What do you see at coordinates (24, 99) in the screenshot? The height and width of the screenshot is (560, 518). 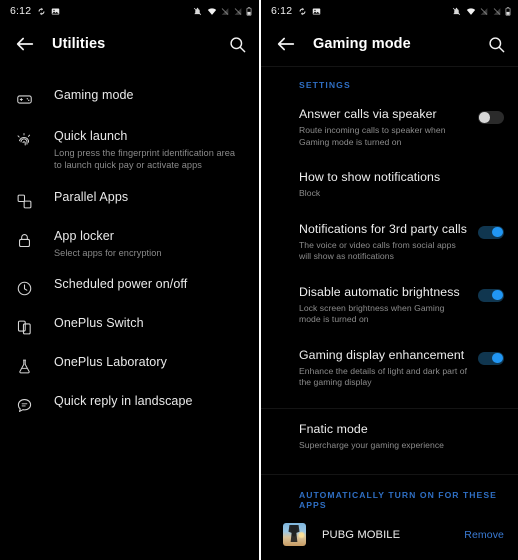 I see `gamepad-icon` at bounding box center [24, 99].